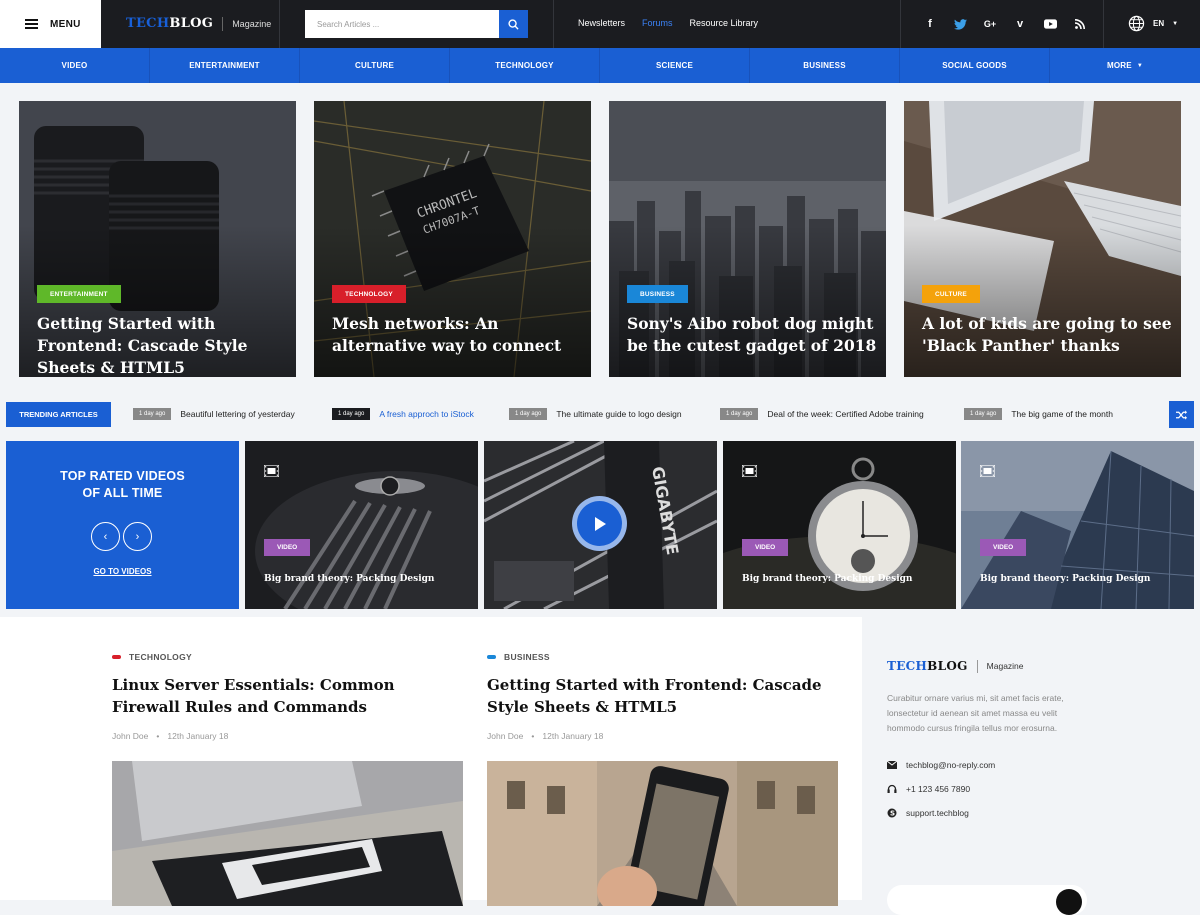  I want to click on category-badge: TECHNOLOGY, so click(369, 294).